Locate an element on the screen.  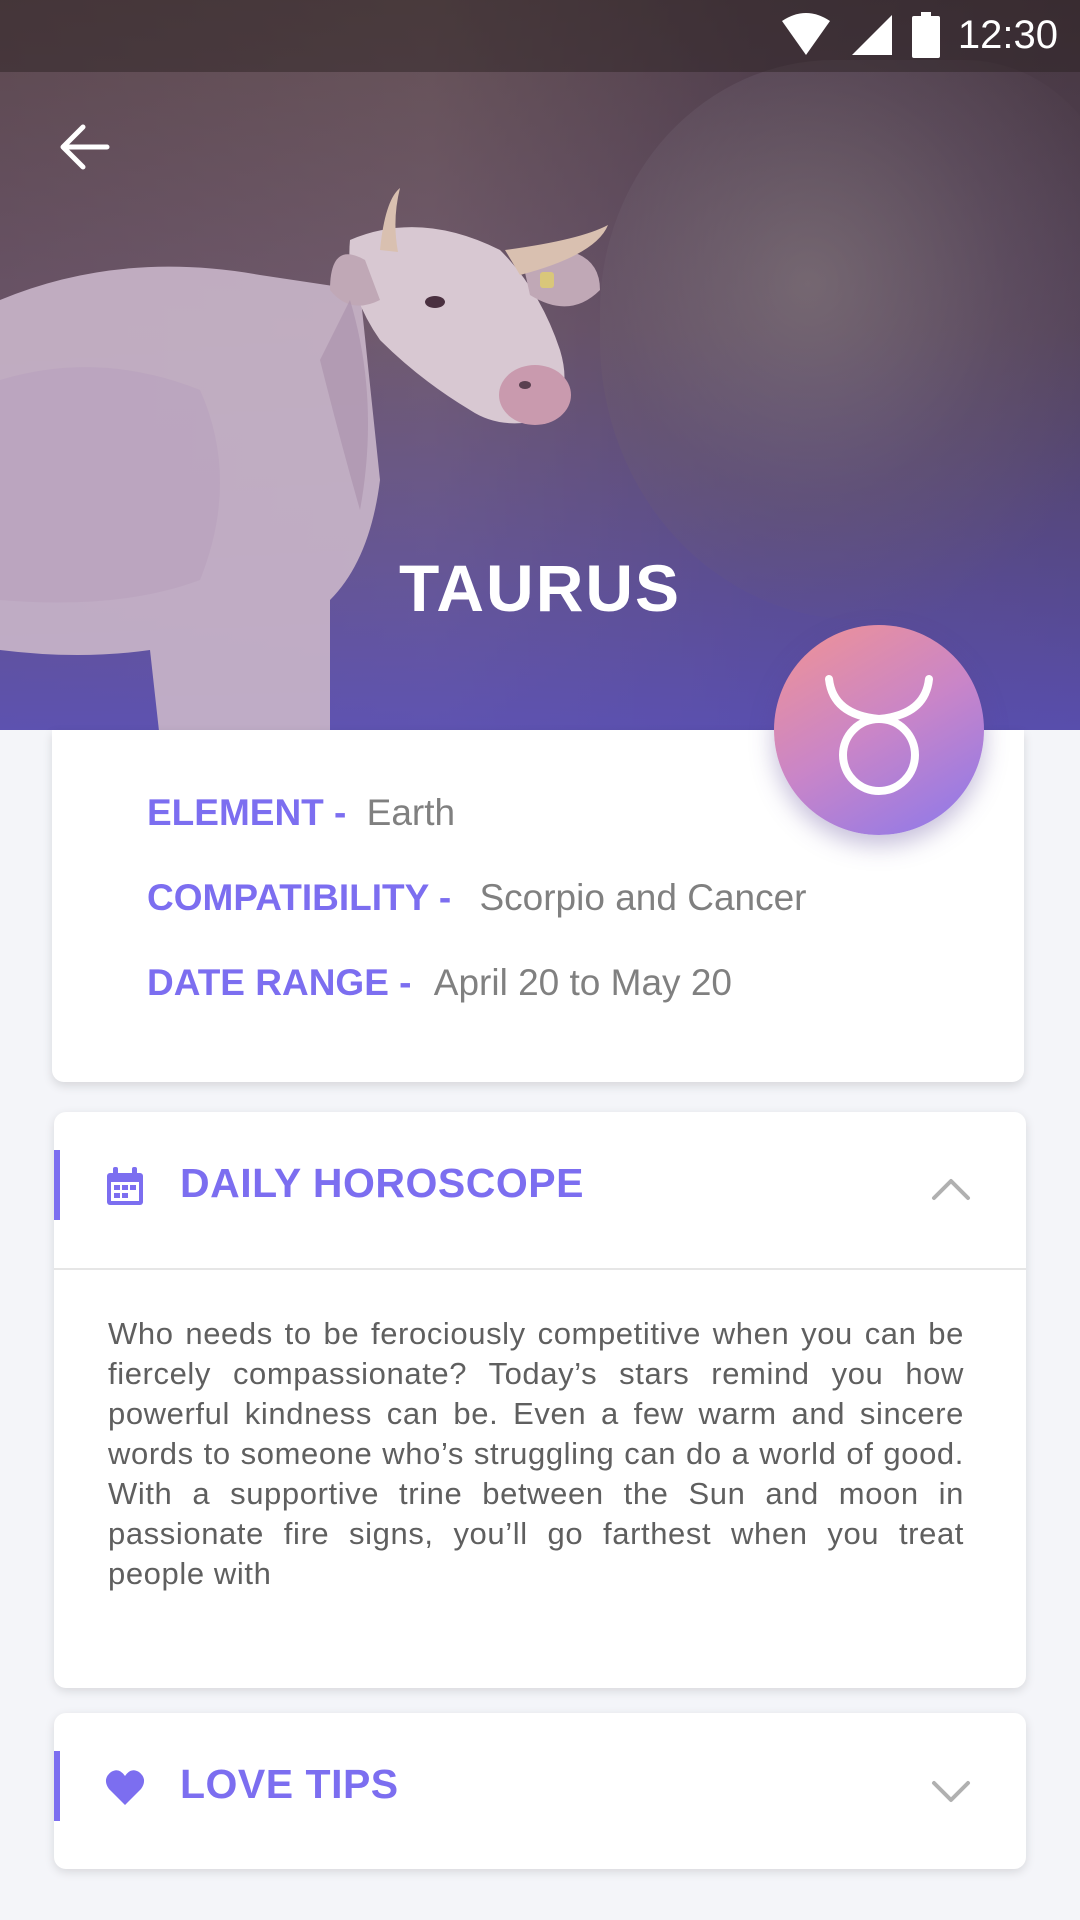
cell-signal-icon is located at coordinates (871, 35).